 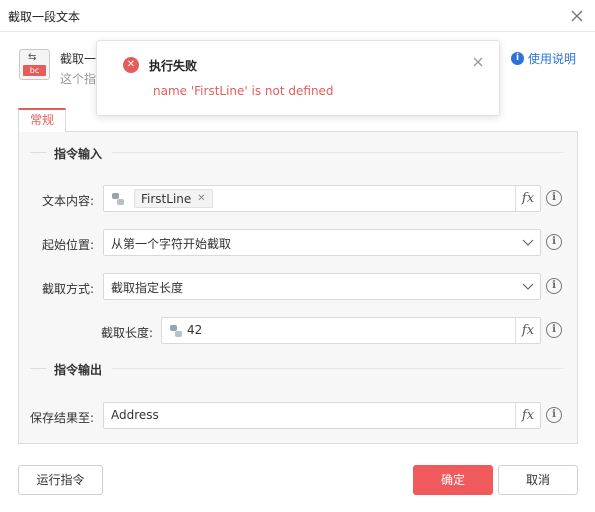 What do you see at coordinates (78, 370) in the screenshot?
I see `section-title-output: 指令输出` at bounding box center [78, 370].